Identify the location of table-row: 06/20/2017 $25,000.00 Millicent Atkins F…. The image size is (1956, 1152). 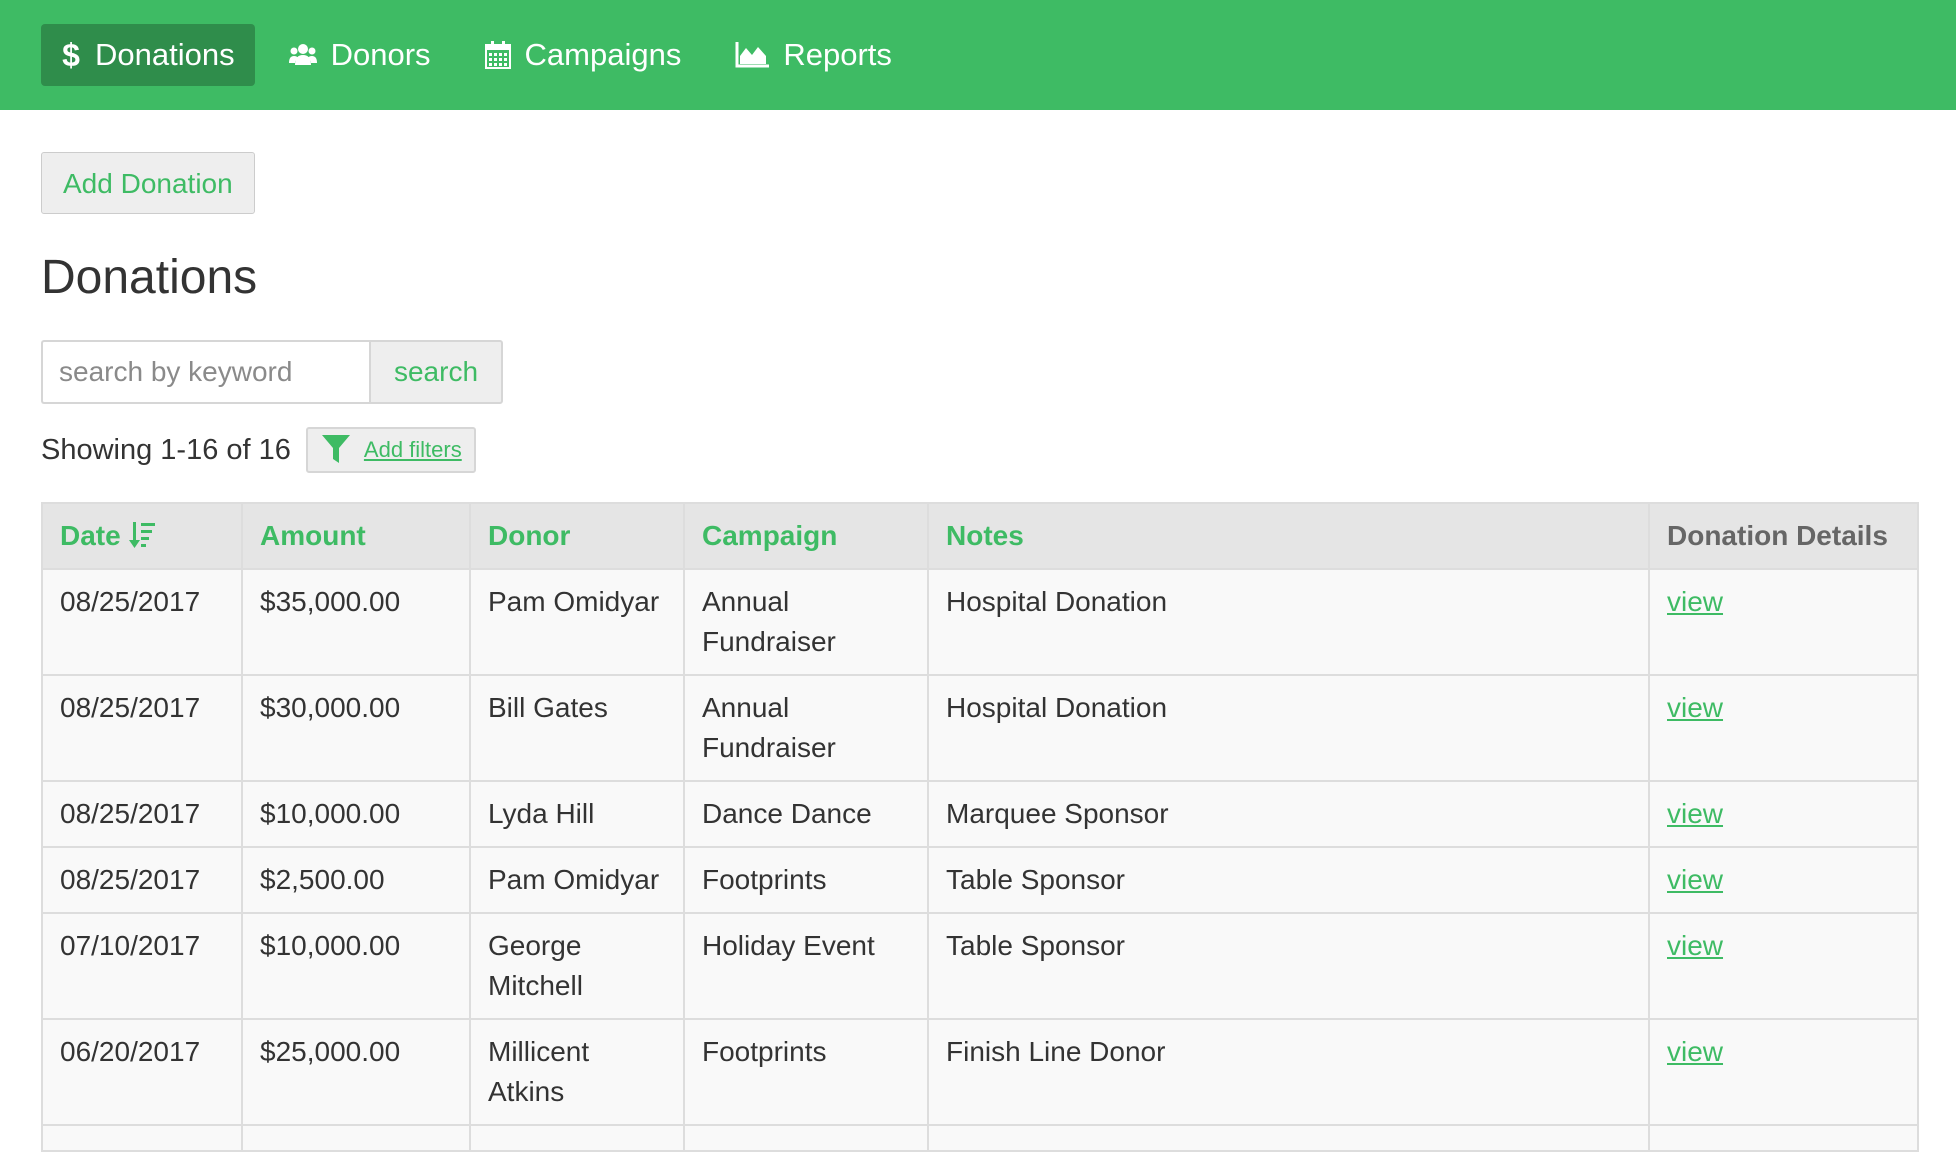
(980, 1072).